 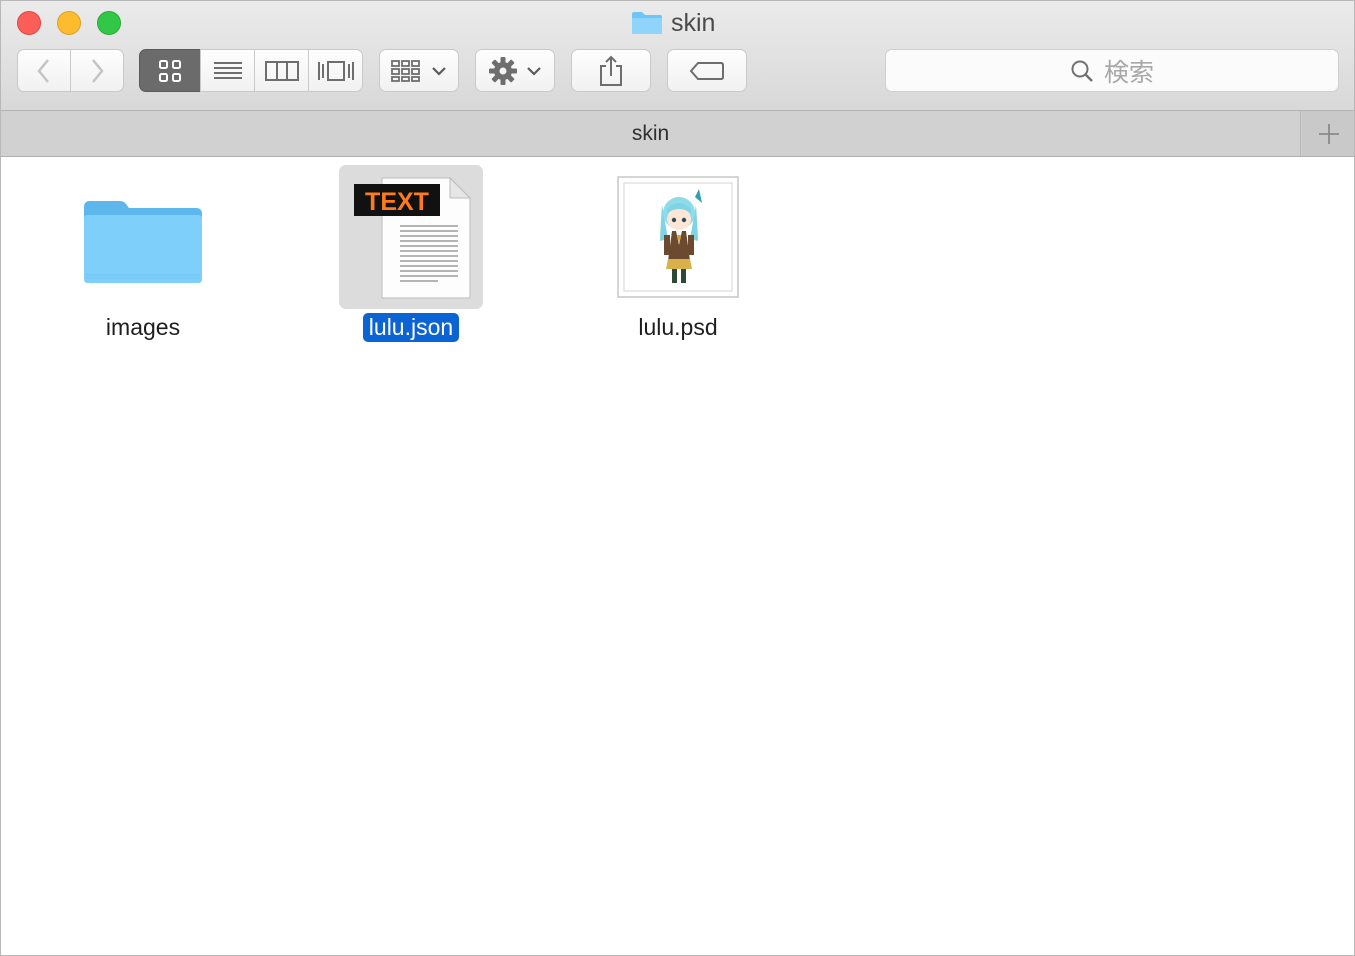 I want to click on zoom-button, so click(x=109, y=23).